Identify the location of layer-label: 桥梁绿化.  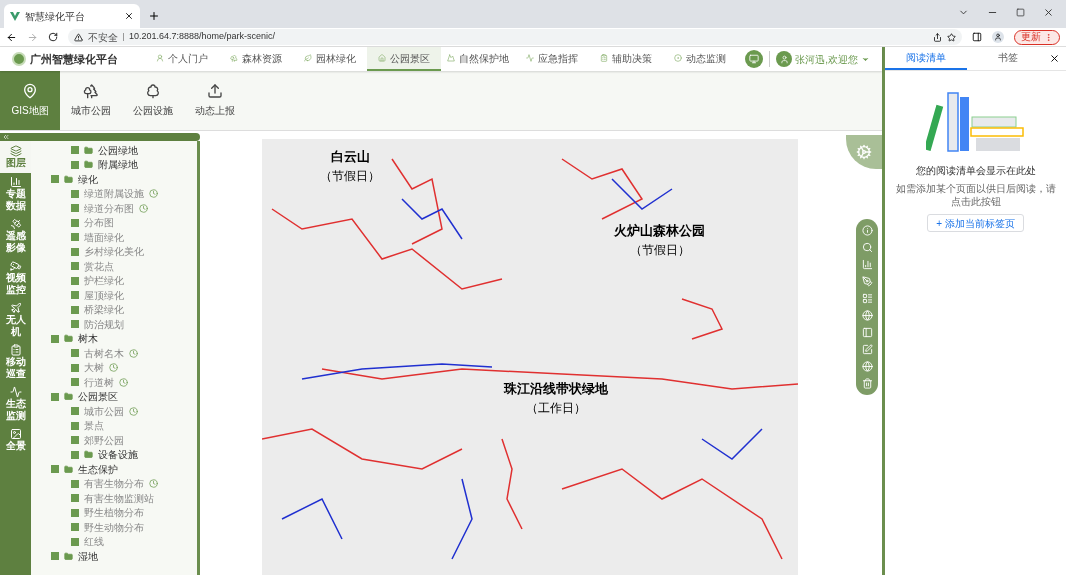
(104, 310).